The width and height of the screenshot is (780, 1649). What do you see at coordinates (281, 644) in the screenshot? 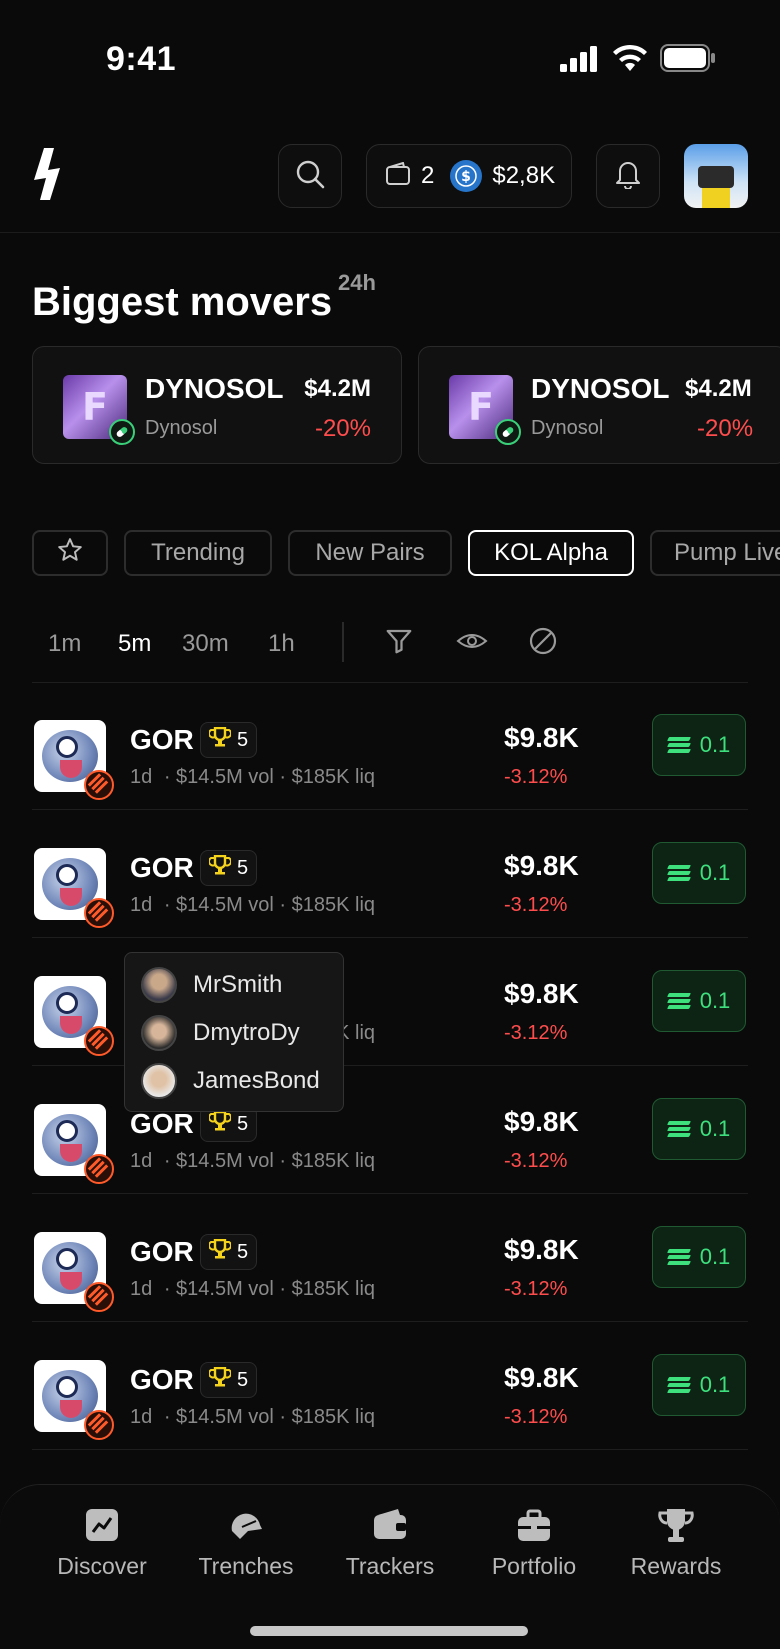
I see `timeframe-1h: 1h` at bounding box center [281, 644].